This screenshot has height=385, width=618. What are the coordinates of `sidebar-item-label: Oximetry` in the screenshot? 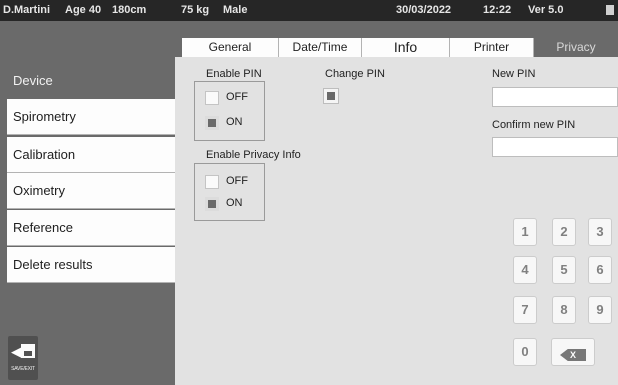 It's located at (39, 190).